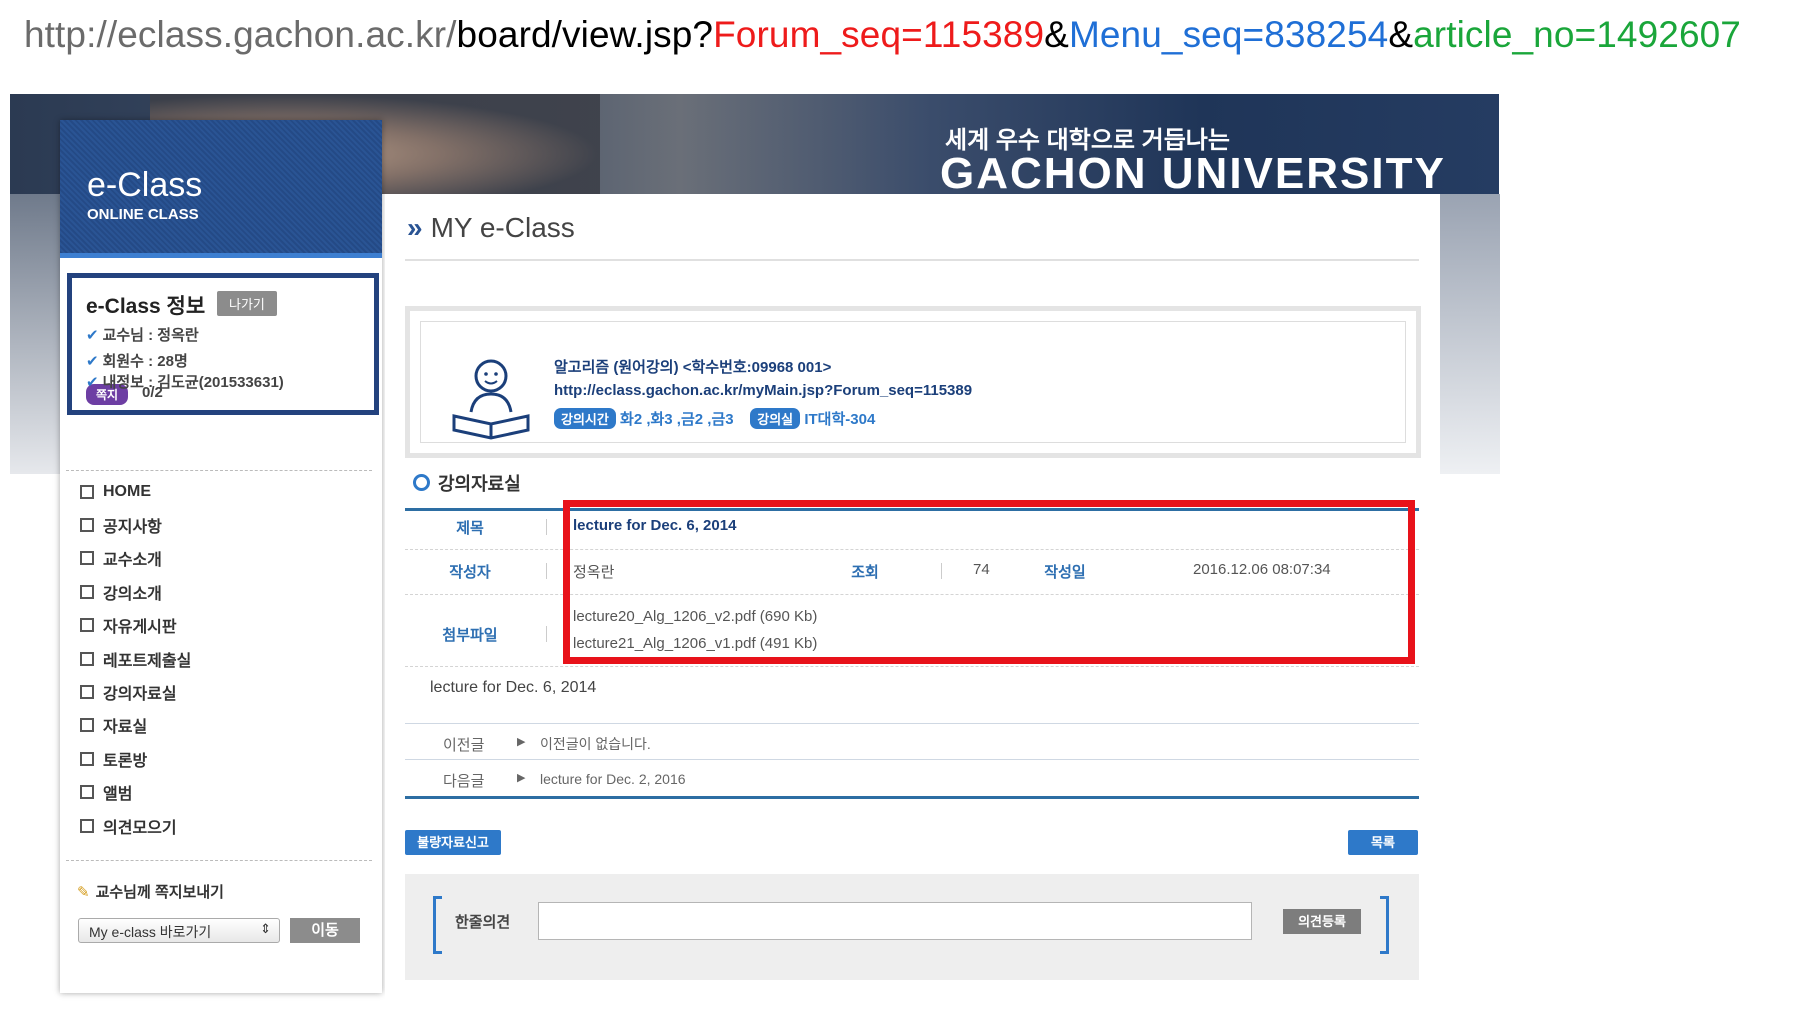  Describe the element at coordinates (677, 419) in the screenshot. I see `course-time: 화2 ,화3 ,금2 ,금3` at that location.